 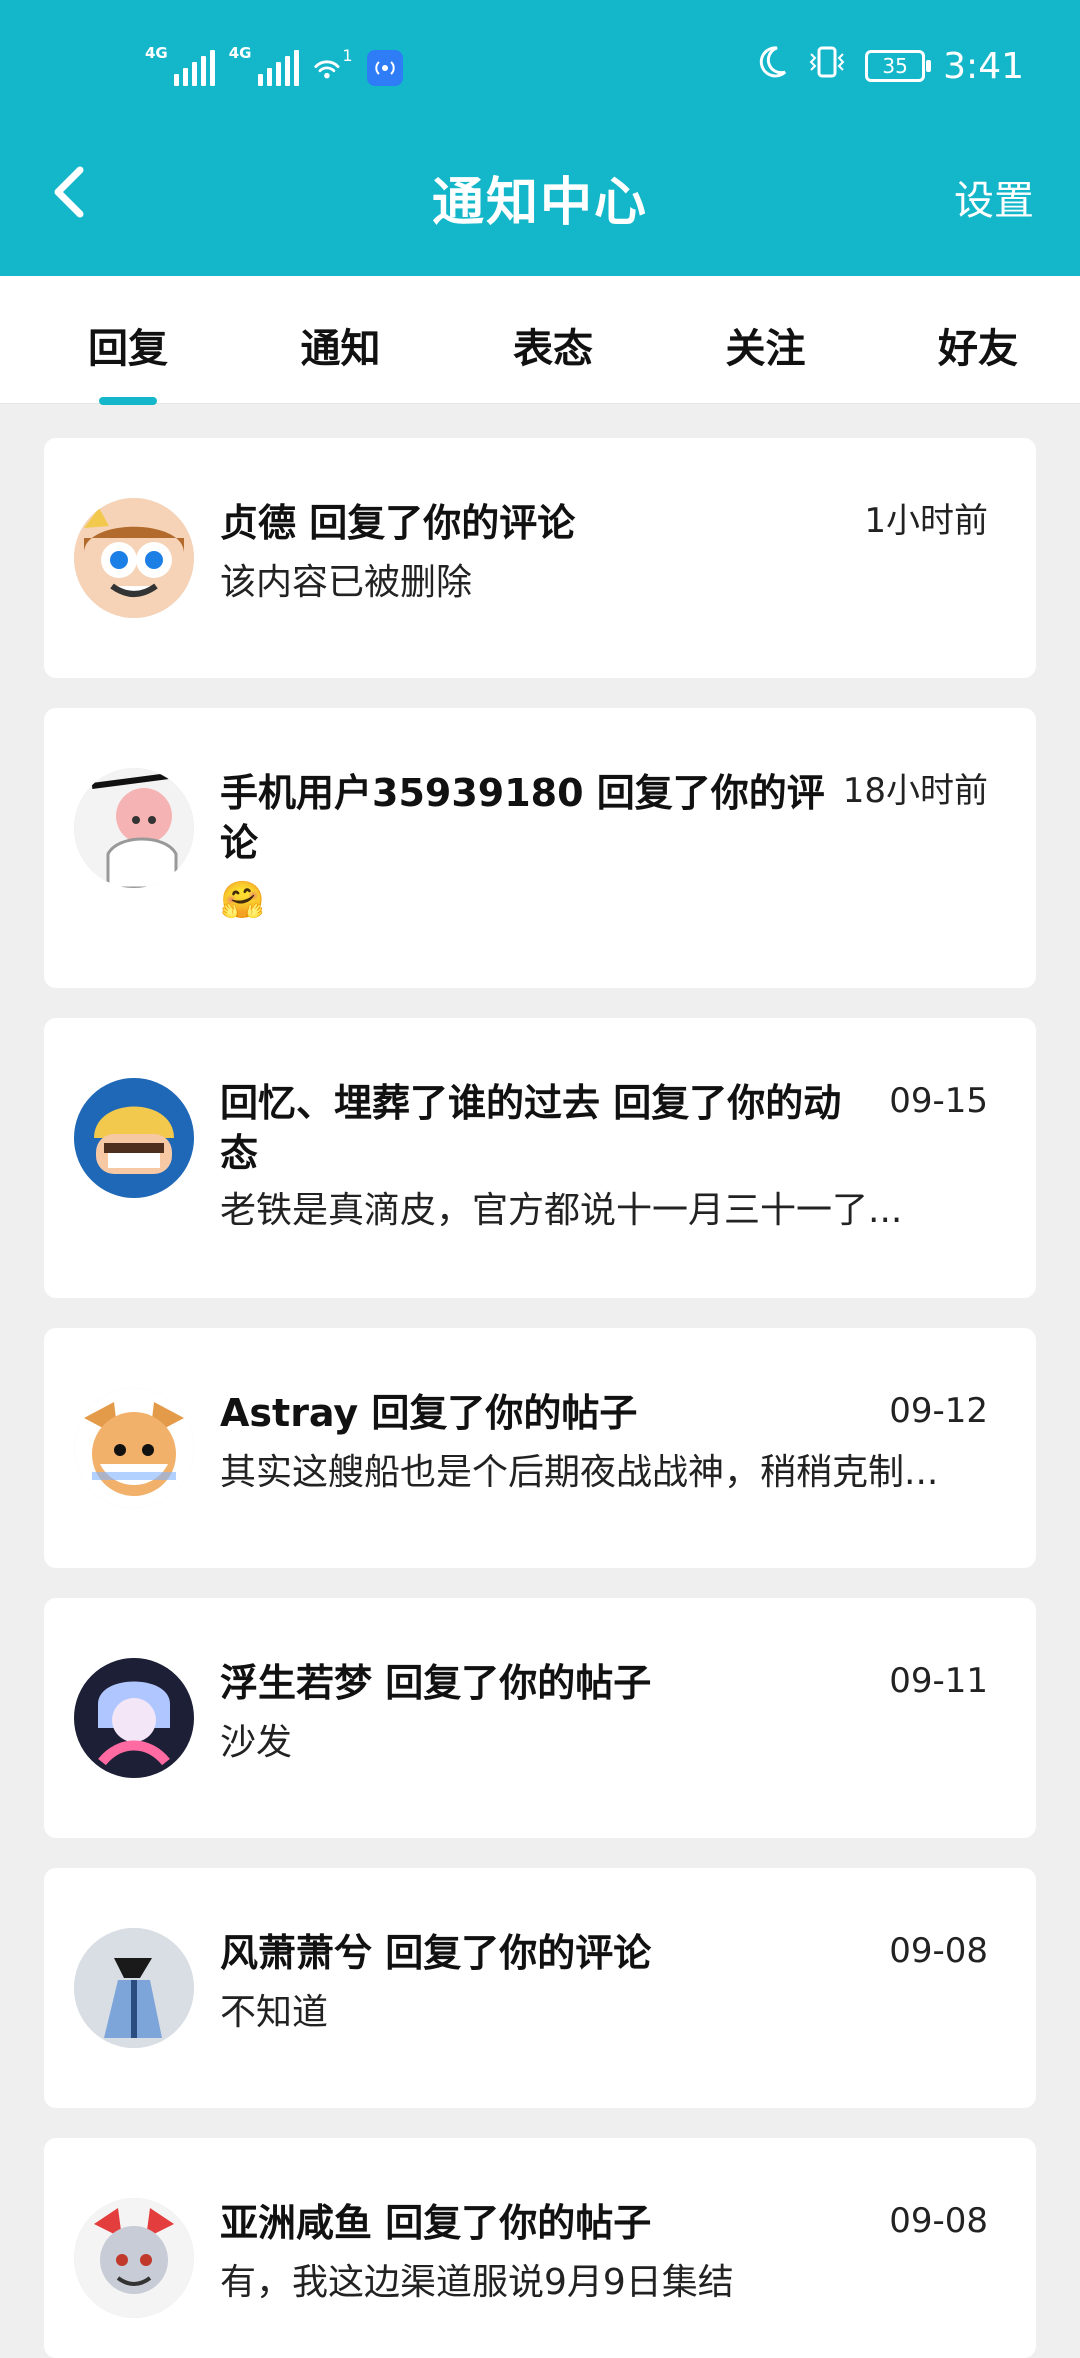 I want to click on settings-button: 设置, so click(x=994, y=197).